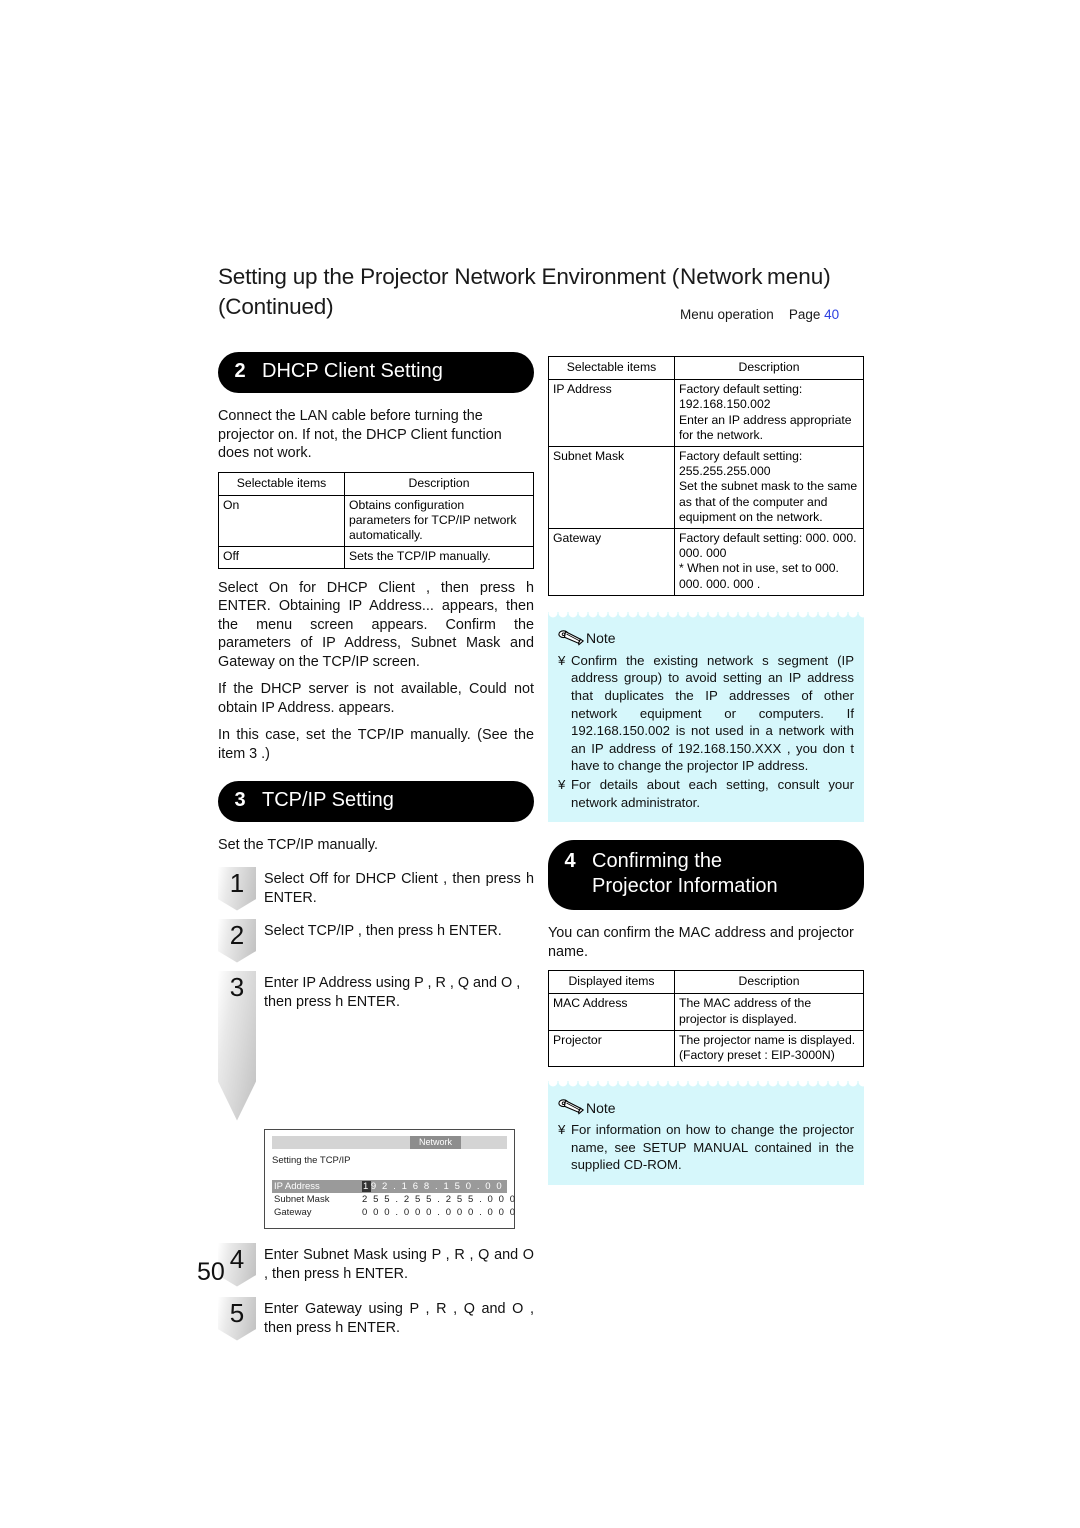 The height and width of the screenshot is (1528, 1080). Describe the element at coordinates (435, 1142) in the screenshot. I see `osd-tab-network: Network` at that location.